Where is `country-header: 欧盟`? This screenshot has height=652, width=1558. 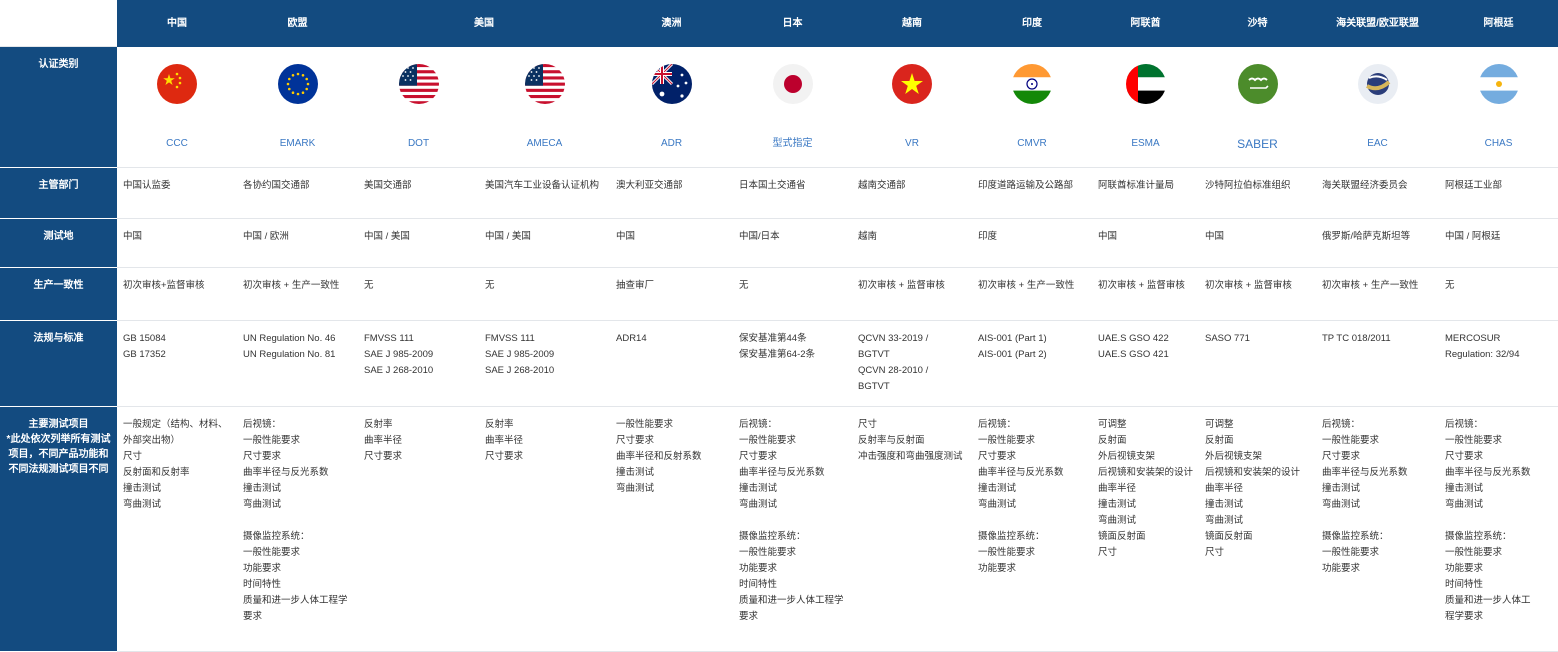
country-header: 欧盟 is located at coordinates (297, 23).